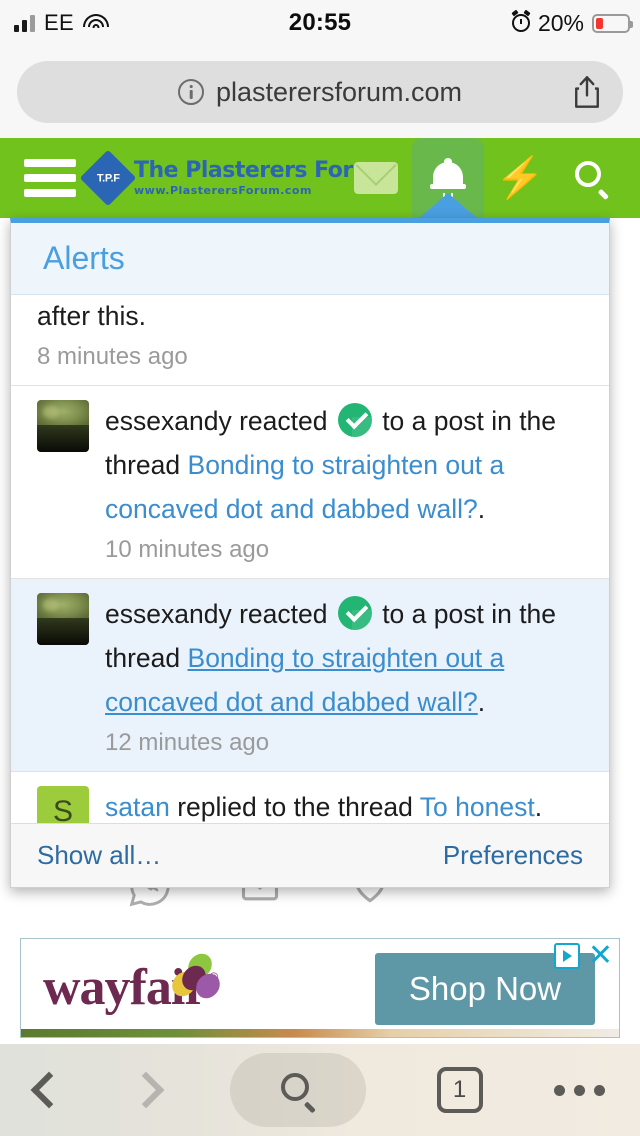 The height and width of the screenshot is (1136, 640). What do you see at coordinates (310, 340) in the screenshot?
I see `list-item: after this. 8 minutes ago` at bounding box center [310, 340].